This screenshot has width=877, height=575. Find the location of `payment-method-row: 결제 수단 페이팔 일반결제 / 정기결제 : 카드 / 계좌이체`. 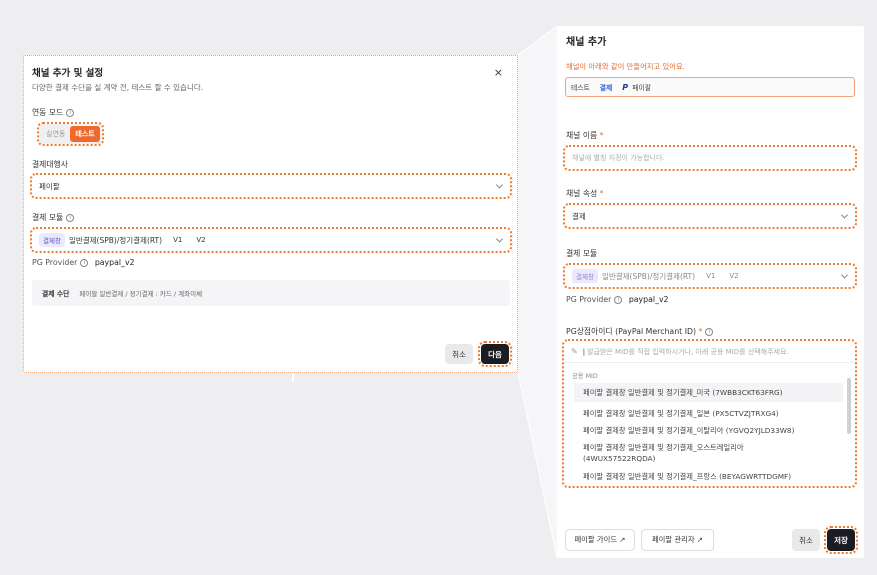

payment-method-row: 결제 수단 페이팔 일반결제 / 정기결제 : 카드 / 계좌이체 is located at coordinates (271, 293).